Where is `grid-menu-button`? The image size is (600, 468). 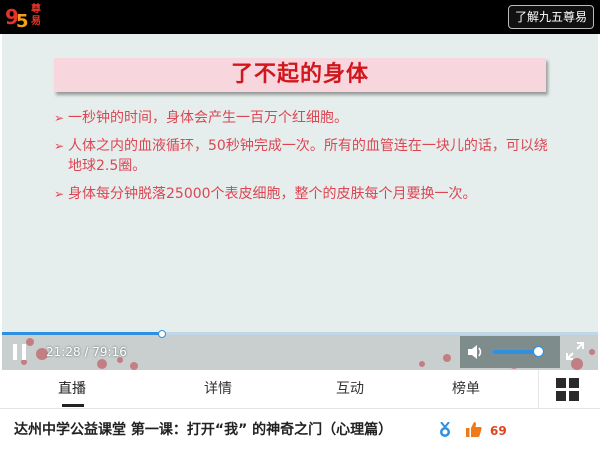 grid-menu-button is located at coordinates (569, 389).